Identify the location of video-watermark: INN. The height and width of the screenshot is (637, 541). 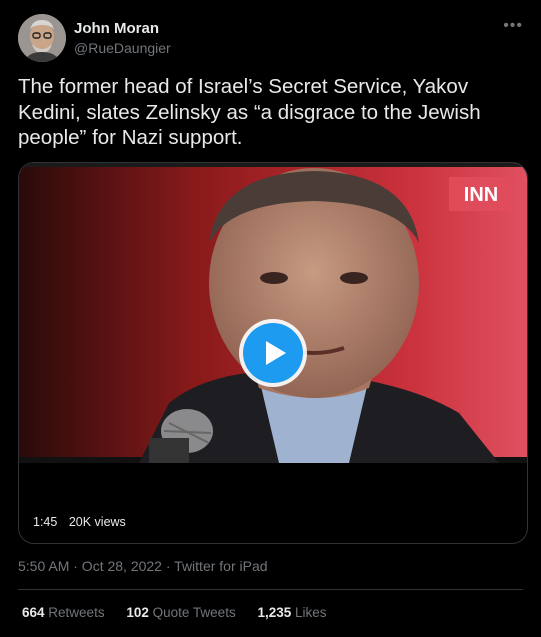
(481, 195).